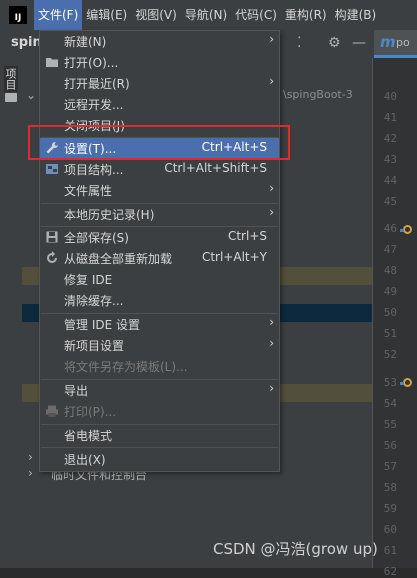 The image size is (417, 578). I want to click on editor-tab: m po, so click(395, 44).